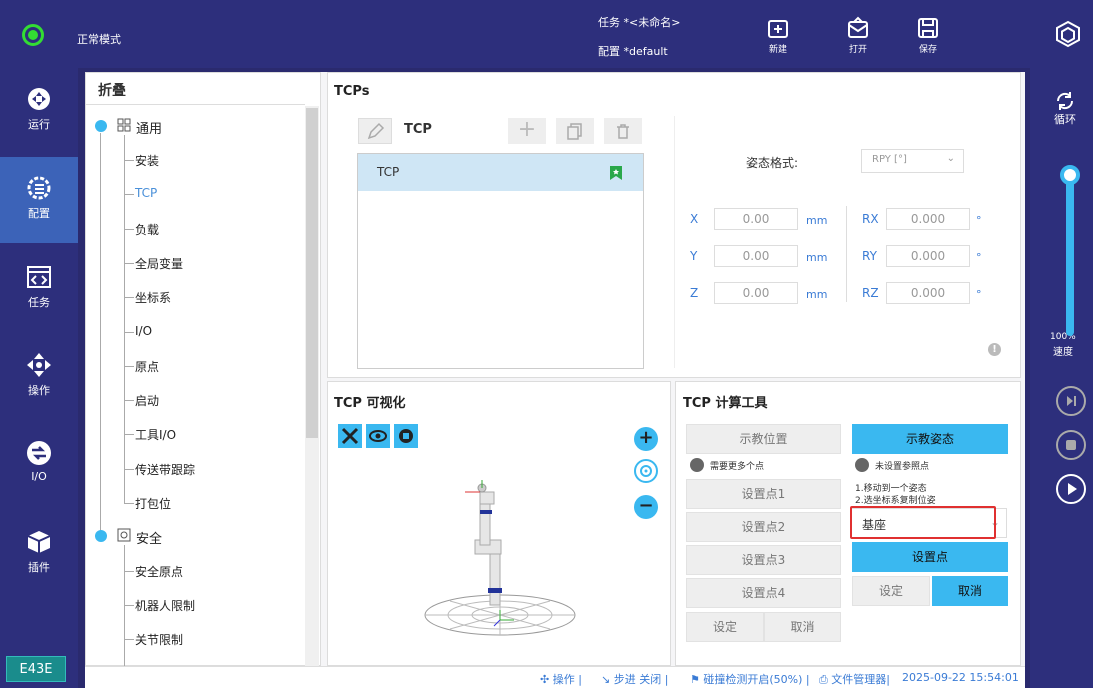 Image resolution: width=1093 pixels, height=688 pixels. What do you see at coordinates (902, 467) in the screenshot?
I see `no-ref-text: 未设置参照点` at bounding box center [902, 467].